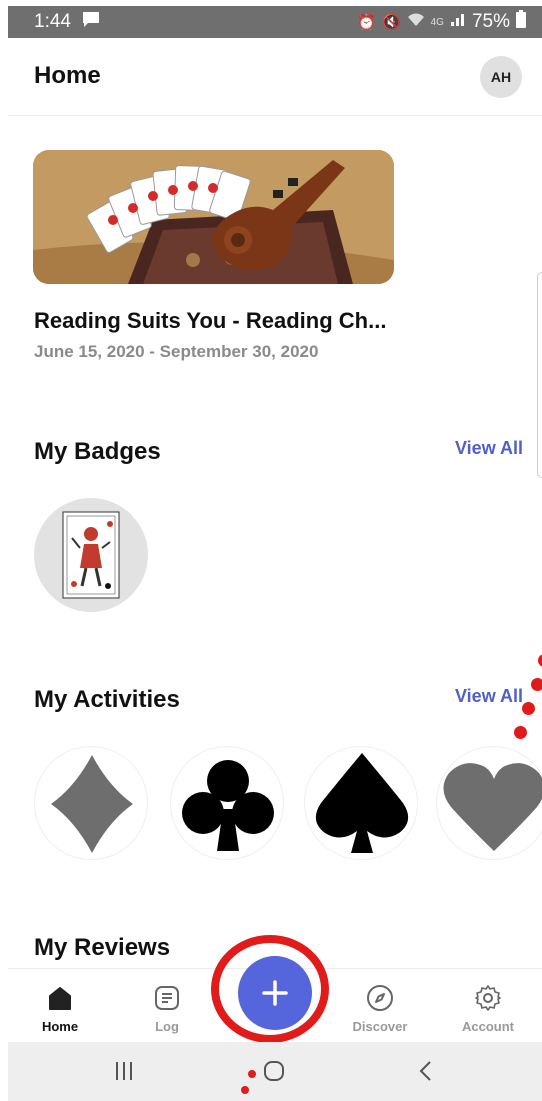  I want to click on gear-icon, so click(488, 998).